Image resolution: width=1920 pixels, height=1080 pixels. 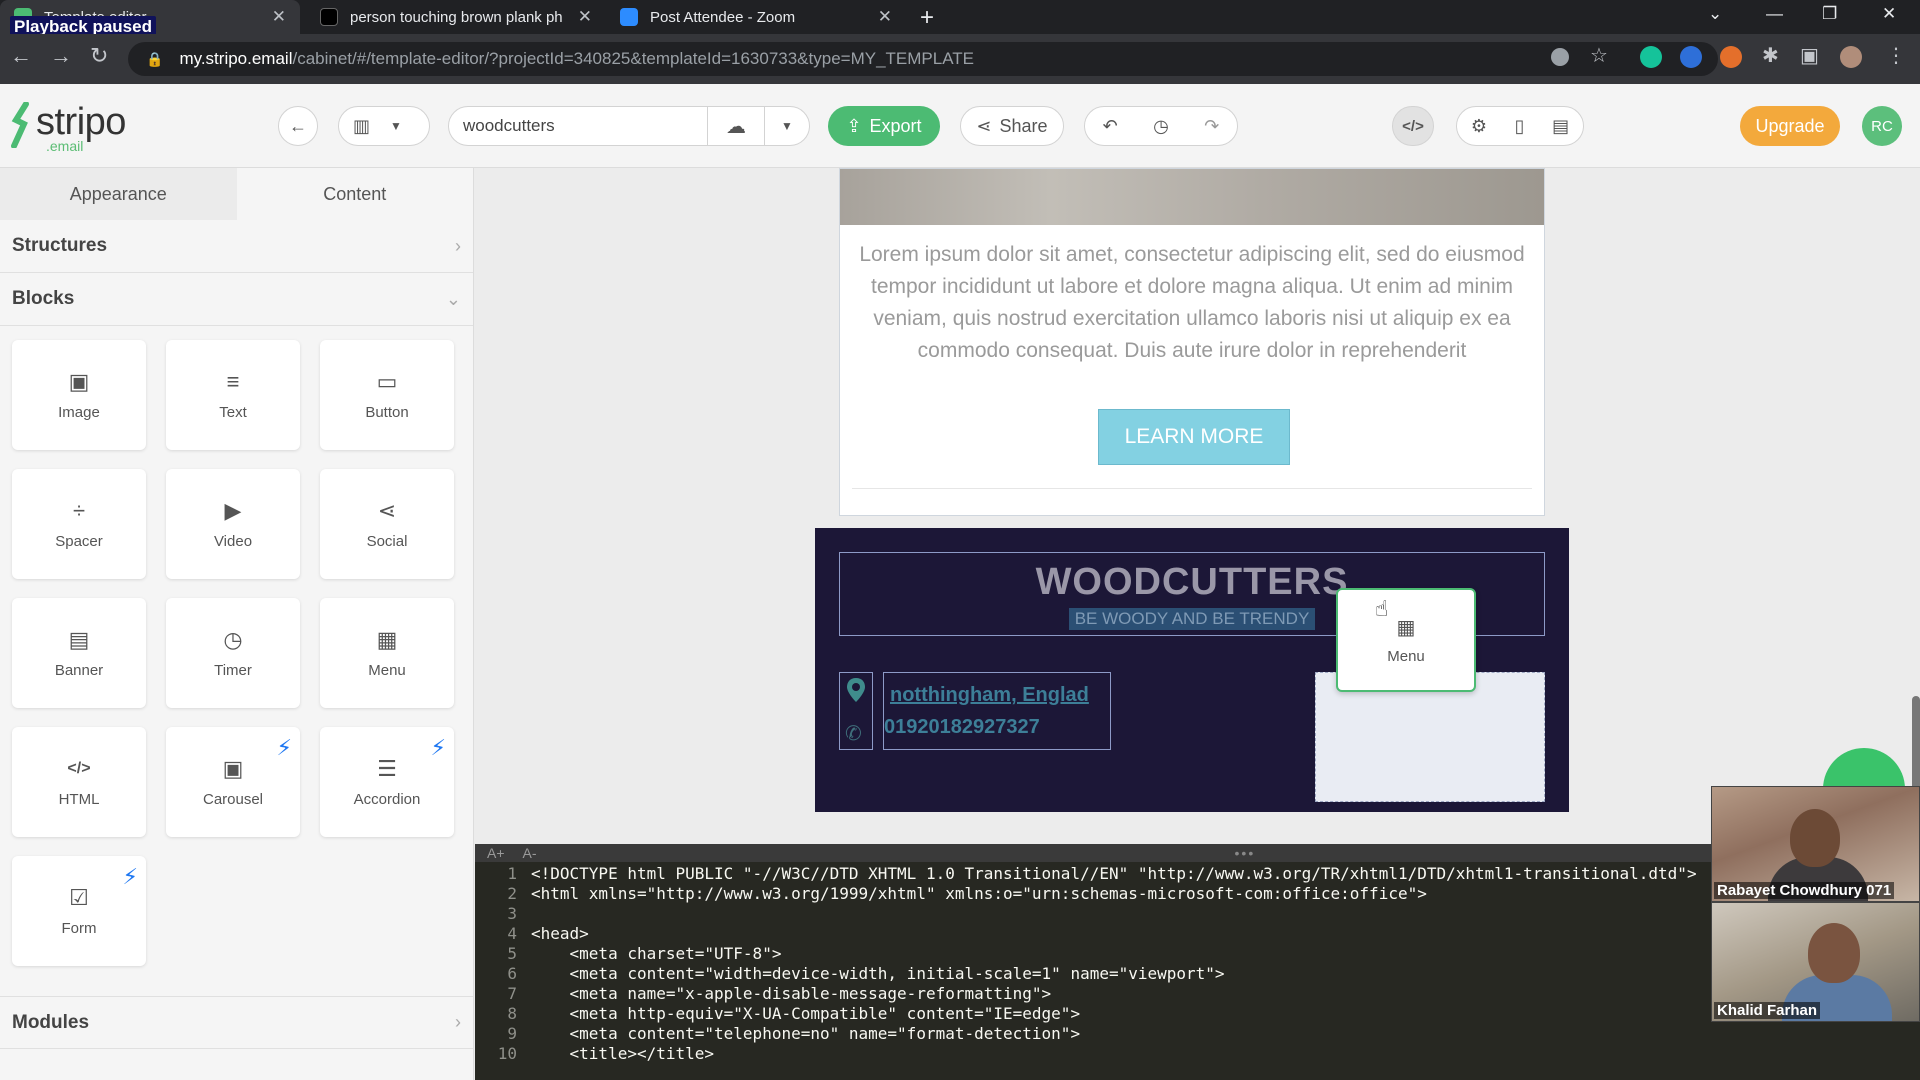 What do you see at coordinates (1770, 55) in the screenshot?
I see `extensions-puzzle-icon: ✱` at bounding box center [1770, 55].